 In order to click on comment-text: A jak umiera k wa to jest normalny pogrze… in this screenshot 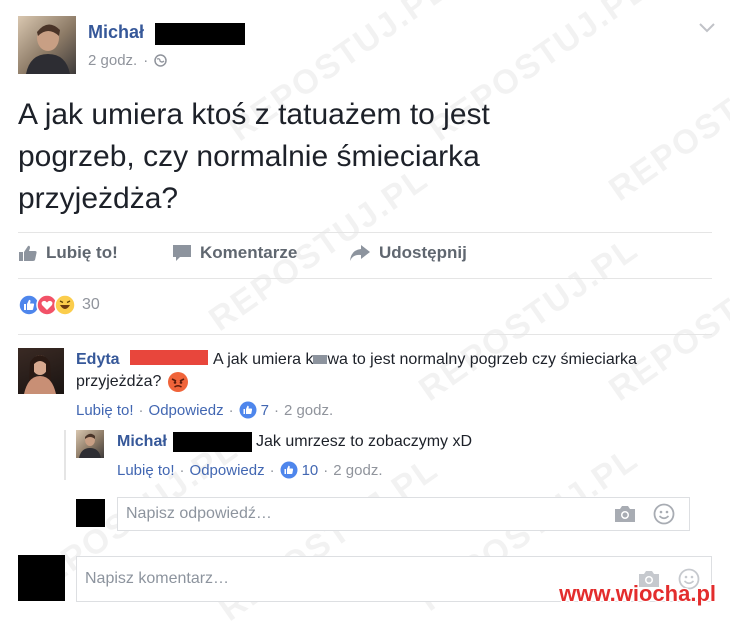, I will do `click(425, 360)`.